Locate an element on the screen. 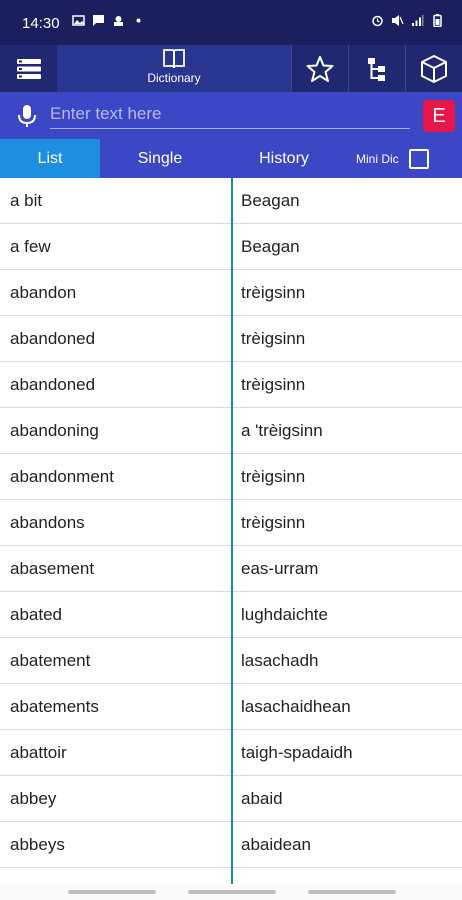  dictionary-label: Dictionary is located at coordinates (174, 78).